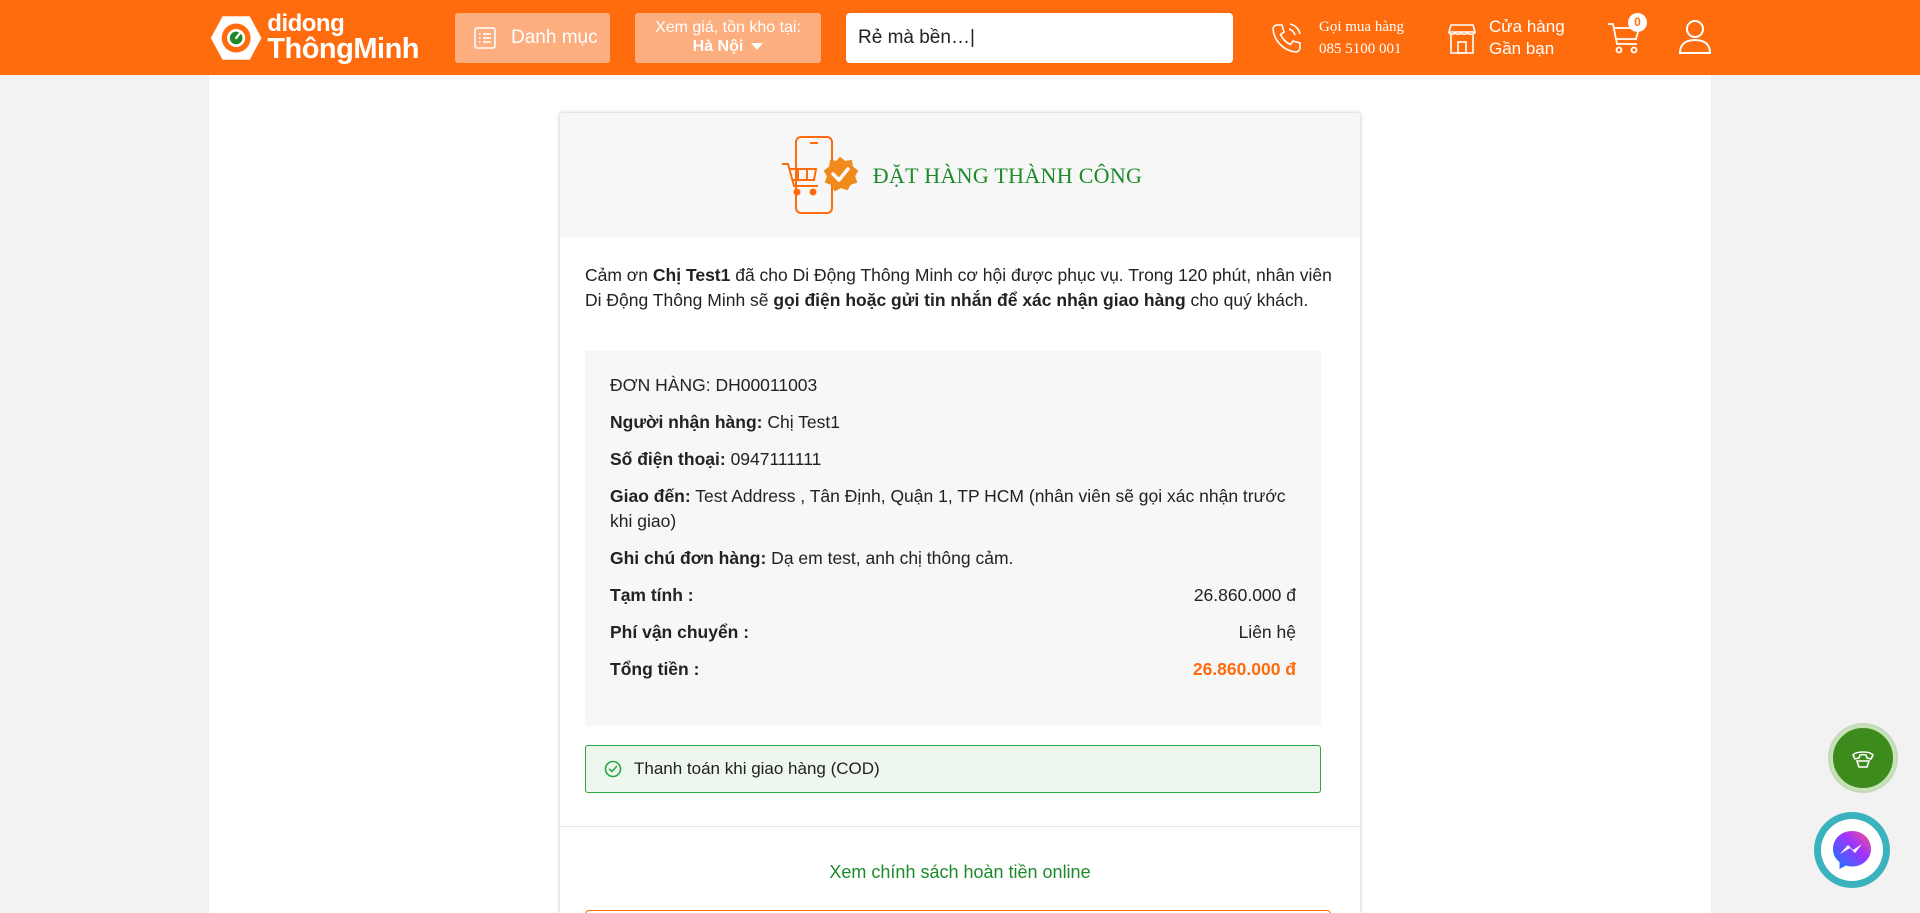  Describe the element at coordinates (650, 496) in the screenshot. I see `address-label: Giao đến:` at that location.